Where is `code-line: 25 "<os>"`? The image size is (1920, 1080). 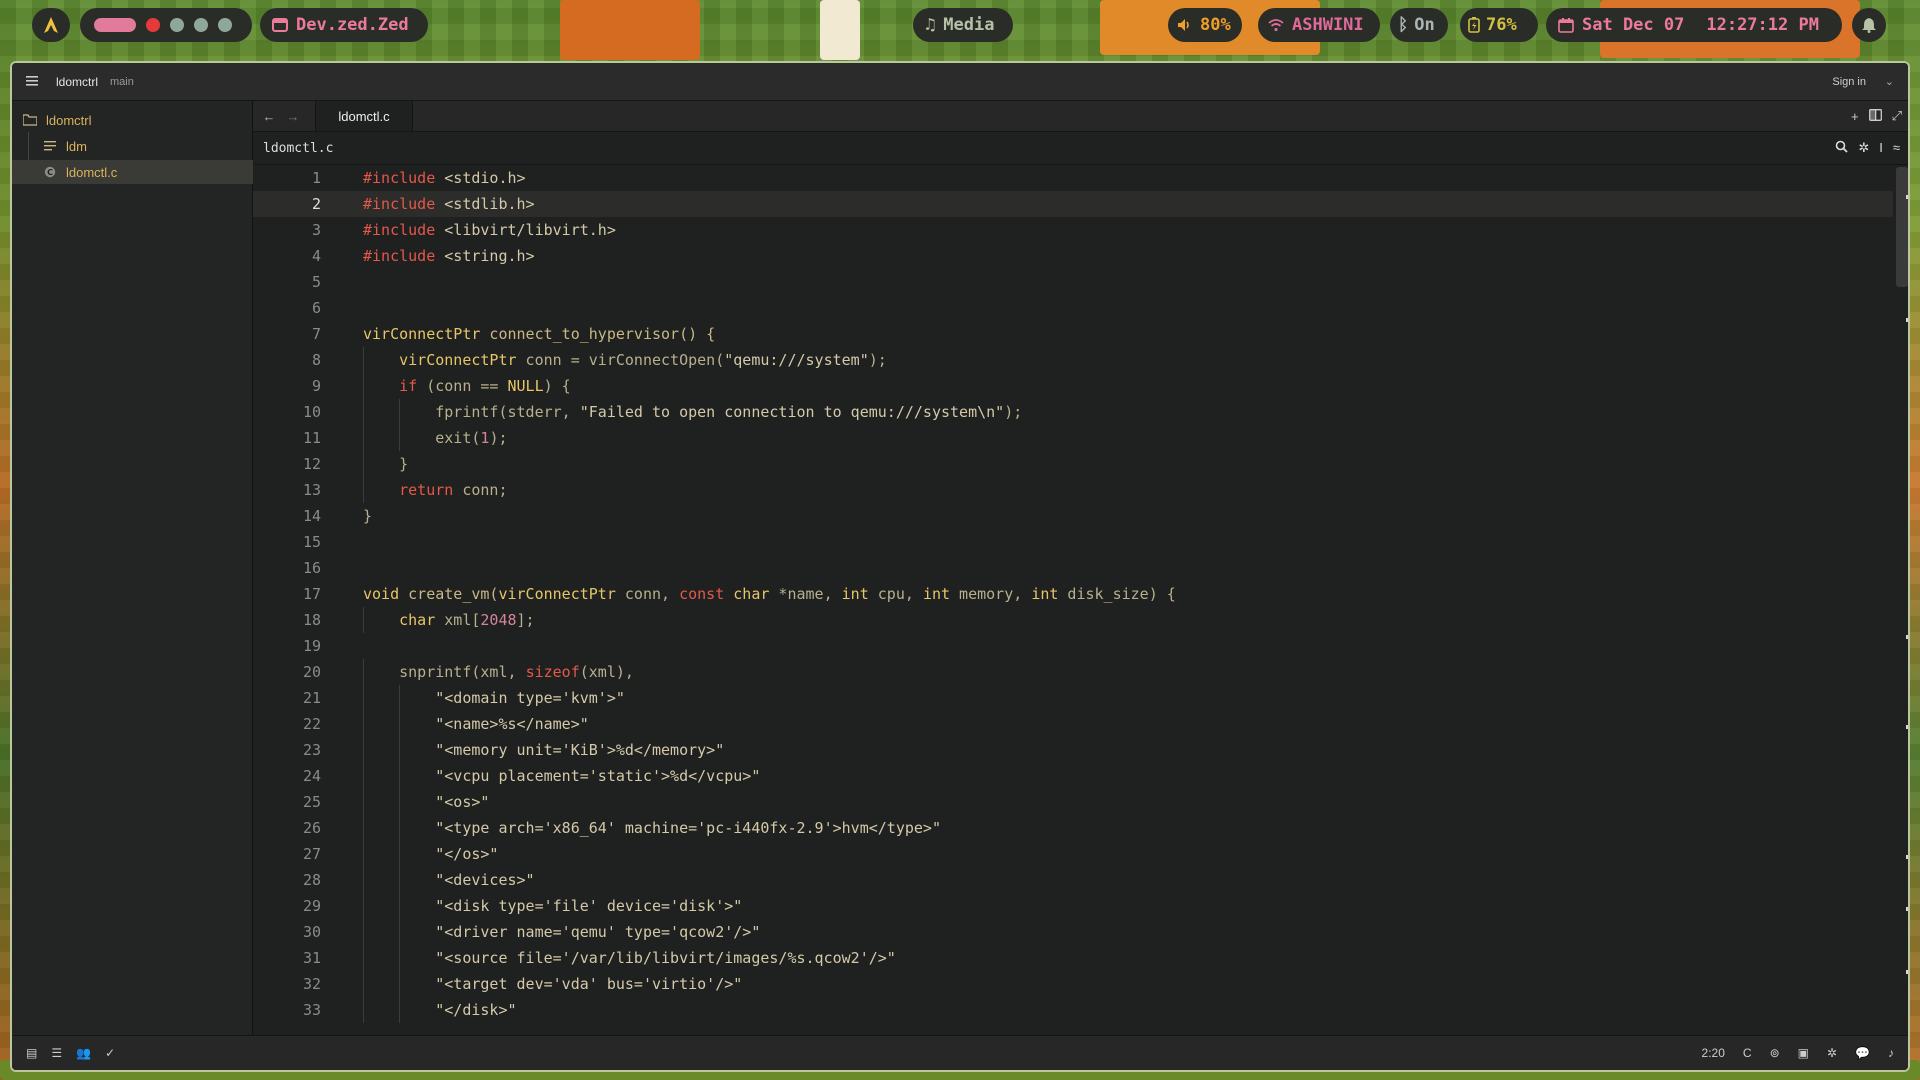 code-line: 25 "<os>" is located at coordinates (1073, 802).